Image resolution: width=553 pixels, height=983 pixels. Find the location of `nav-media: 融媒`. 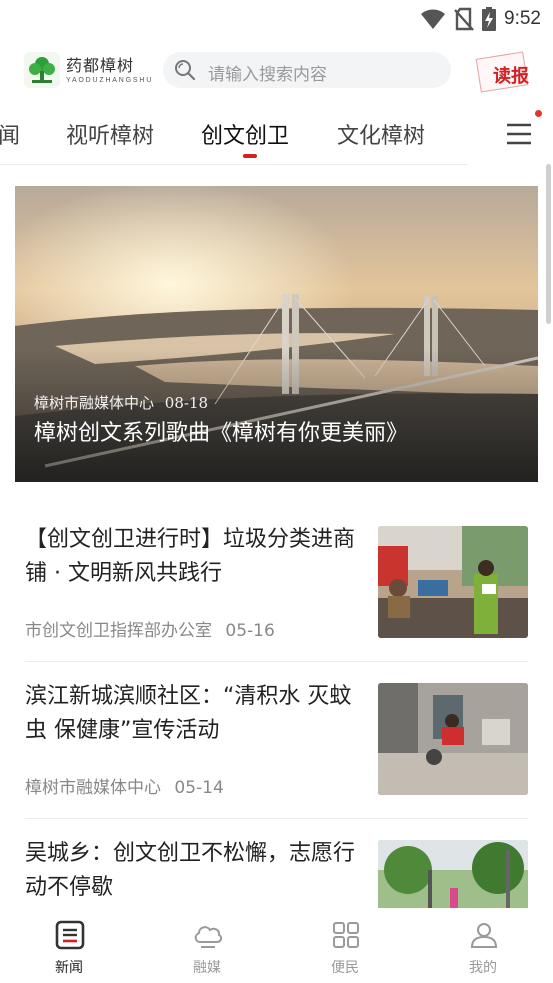

nav-media: 融媒 is located at coordinates (207, 945).